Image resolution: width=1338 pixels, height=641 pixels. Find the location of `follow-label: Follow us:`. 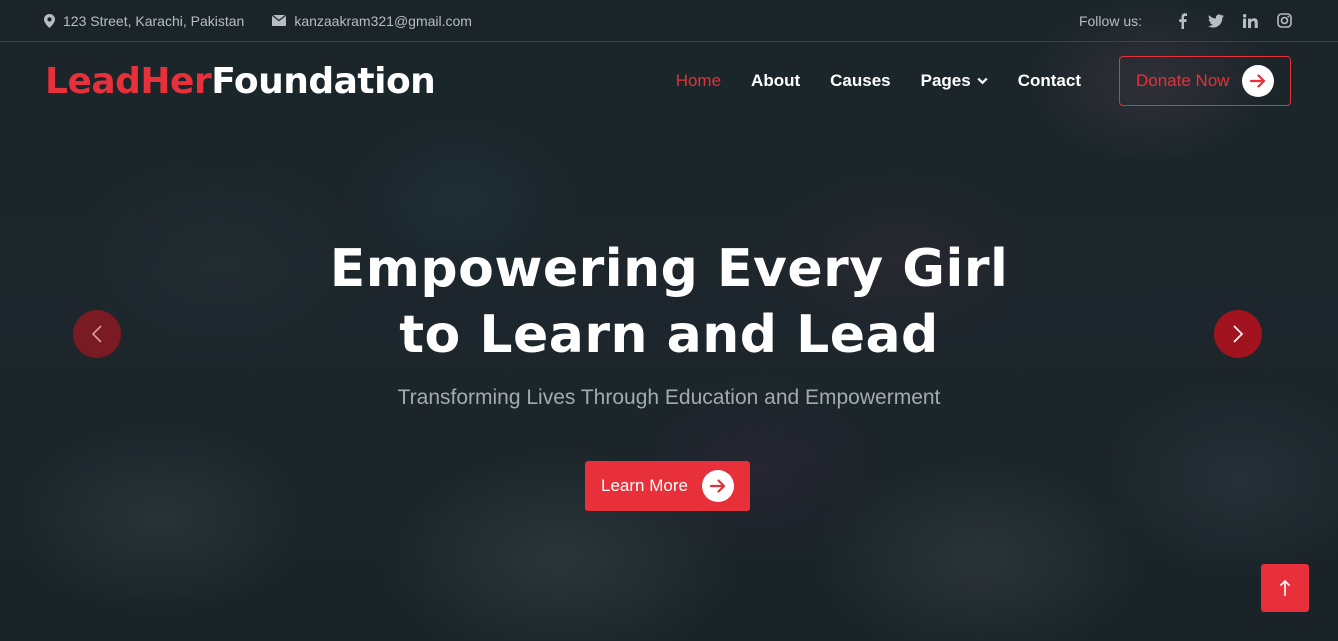

follow-label: Follow us: is located at coordinates (1110, 20).